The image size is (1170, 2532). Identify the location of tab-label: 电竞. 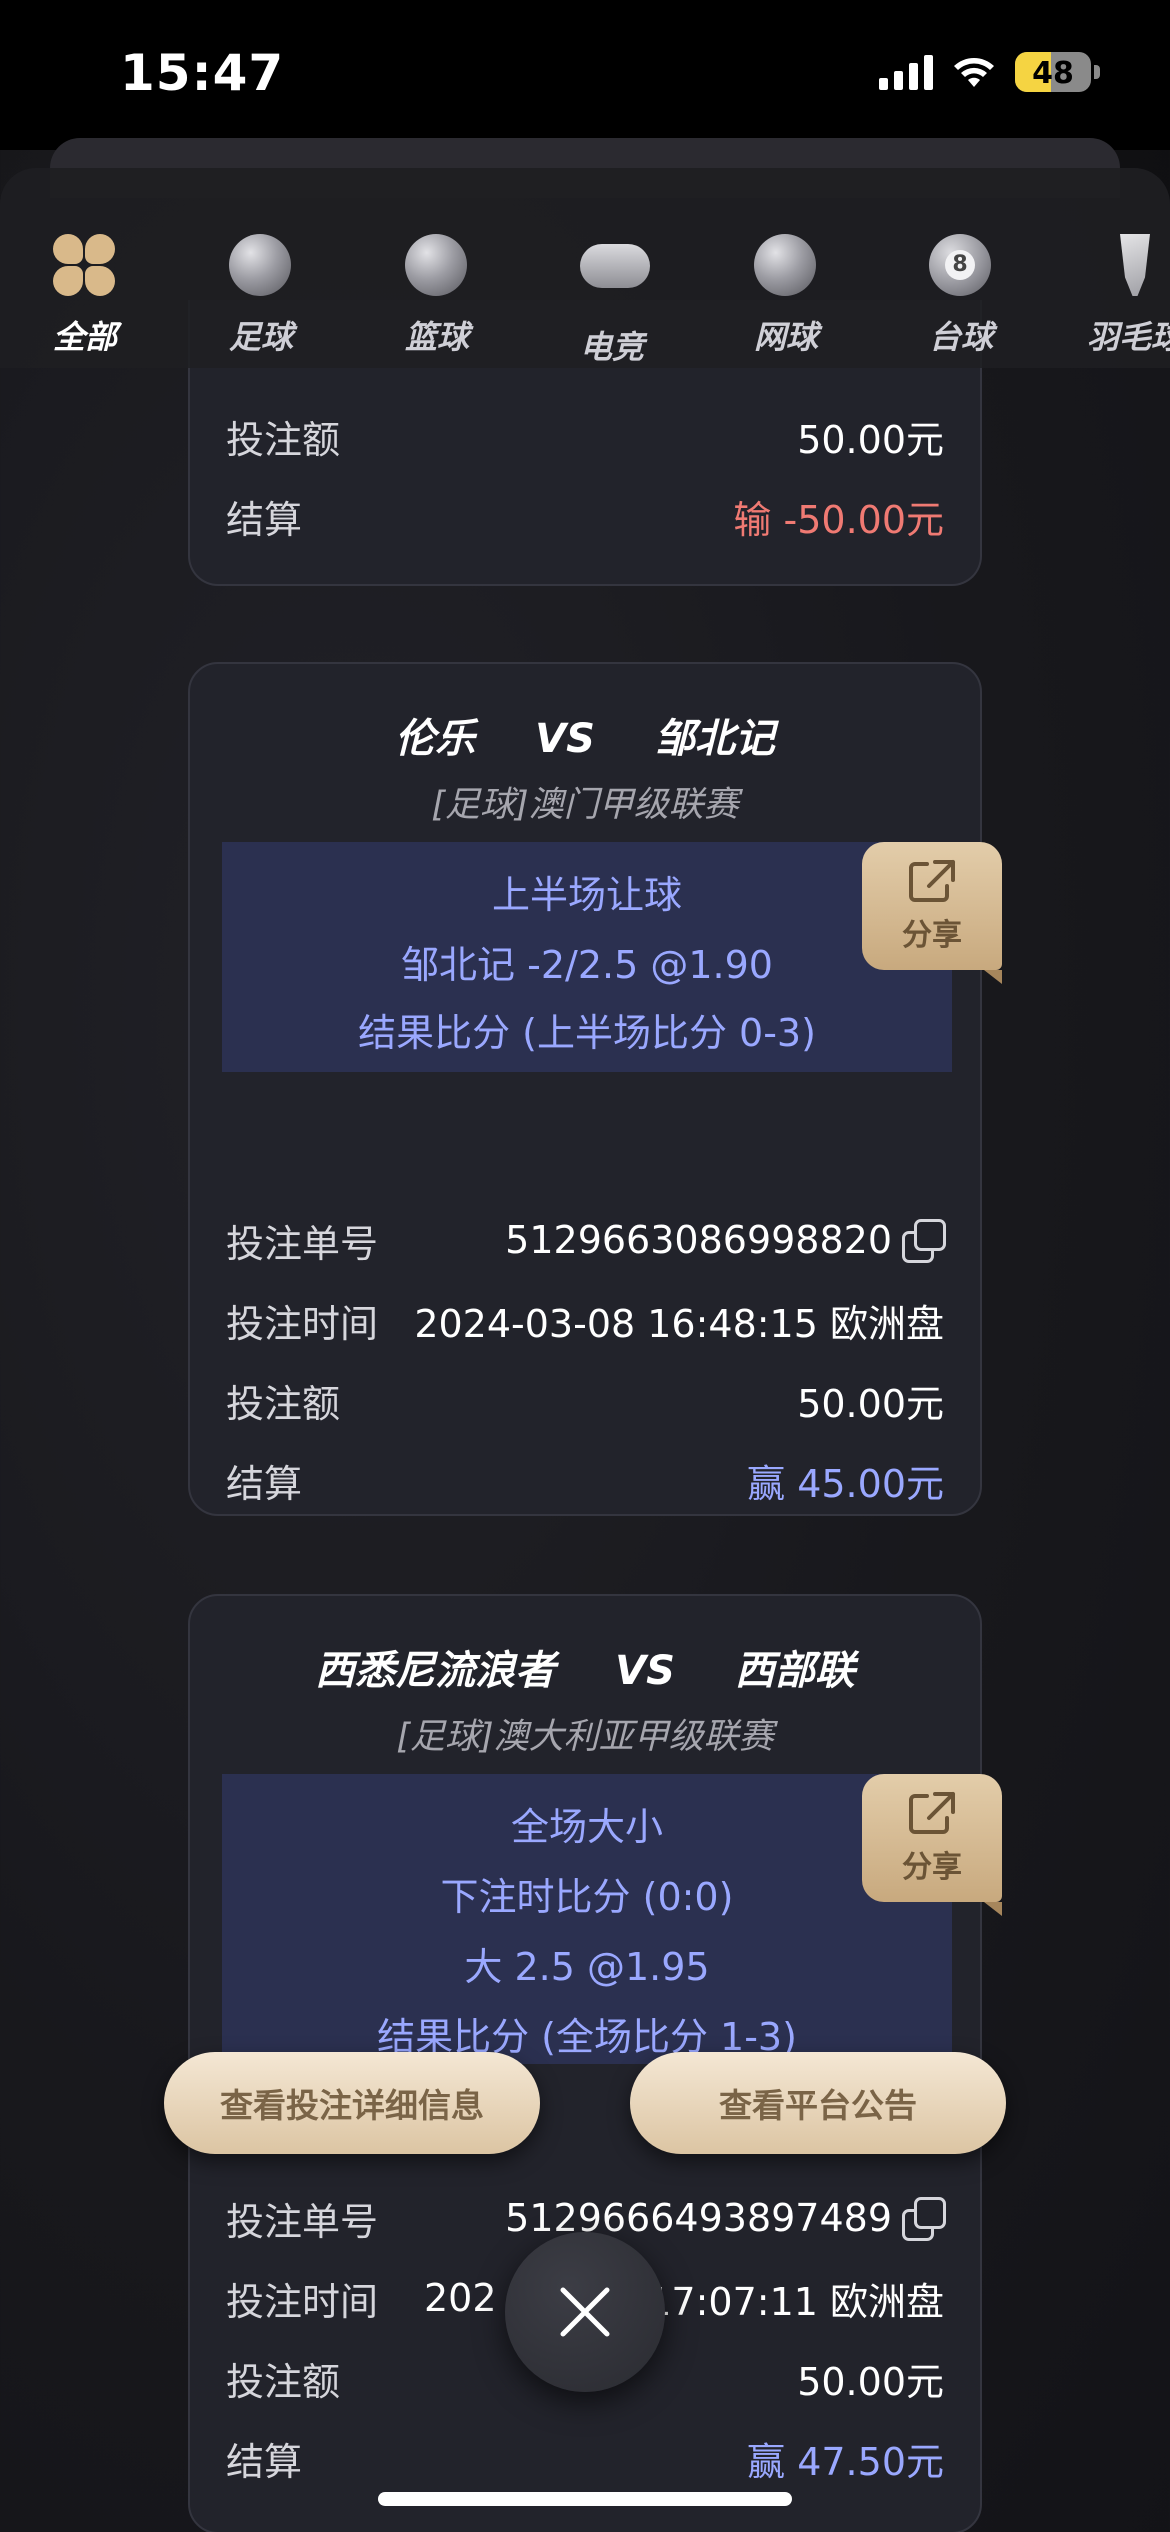
(611, 347).